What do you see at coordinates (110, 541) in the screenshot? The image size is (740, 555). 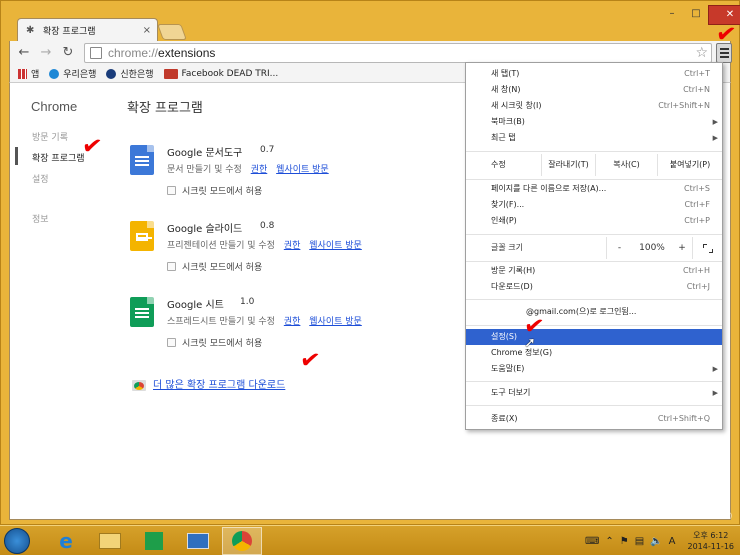 I see `file-explorer-icon` at bounding box center [110, 541].